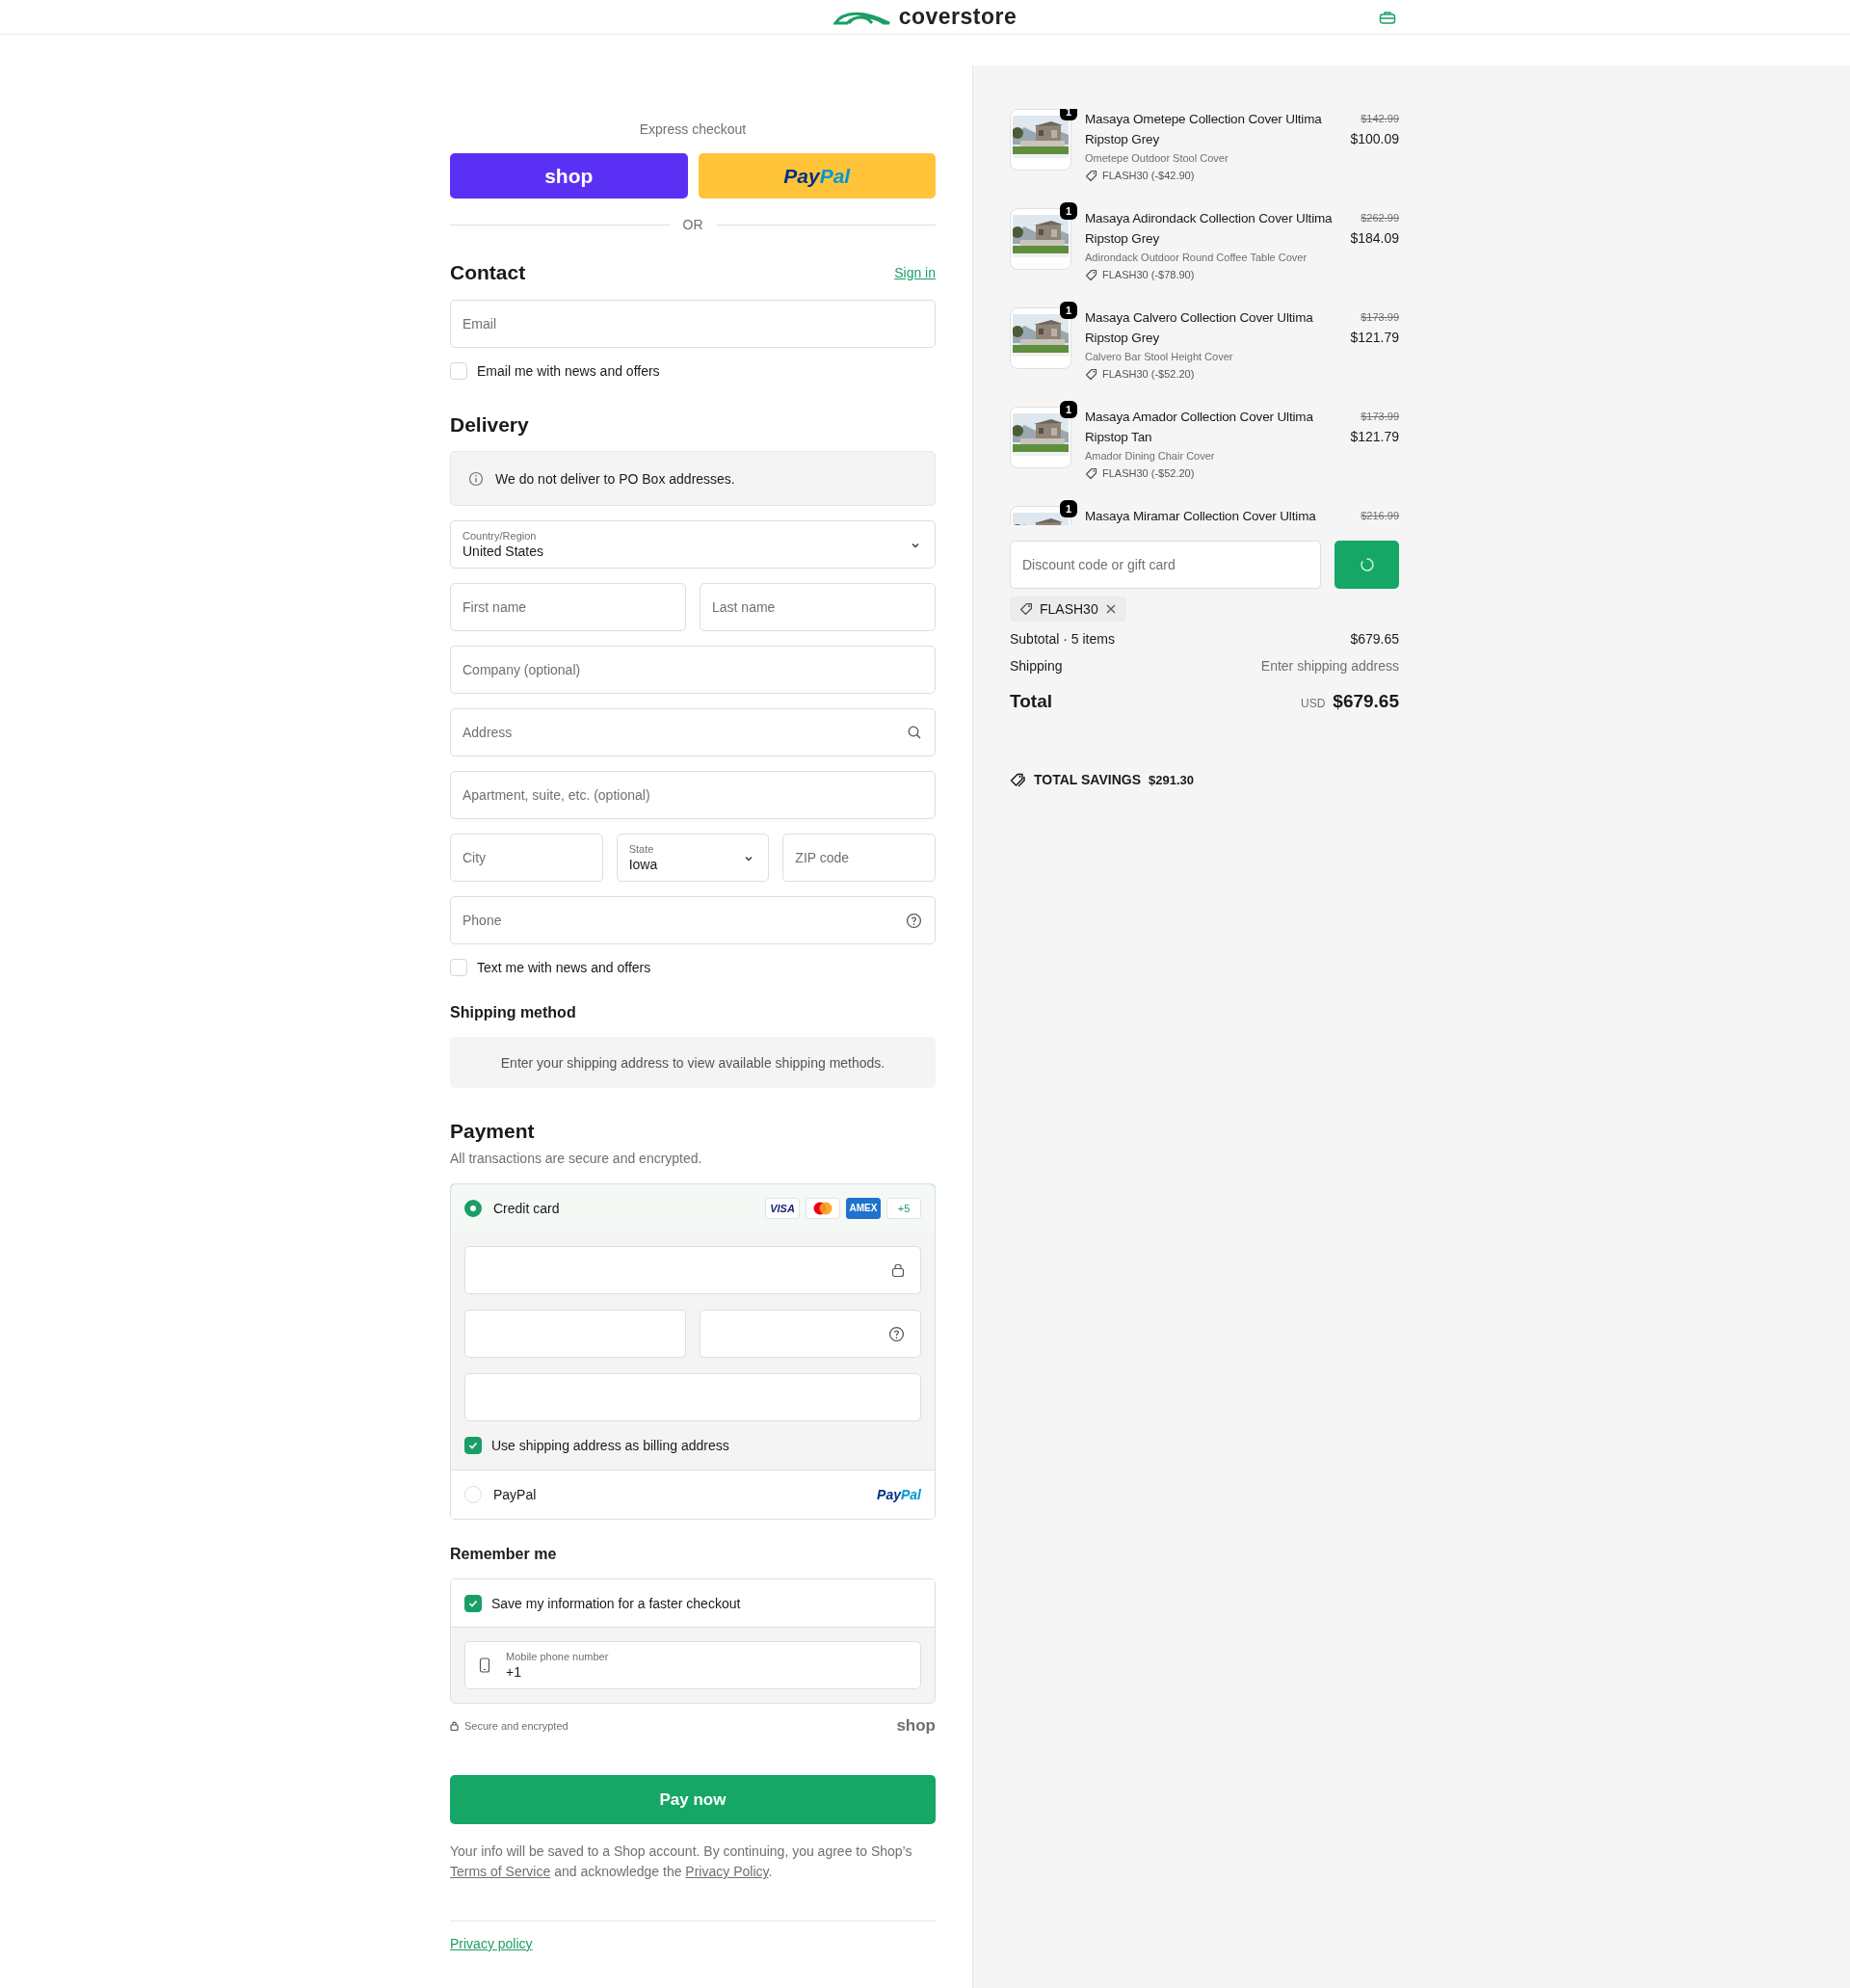  I want to click on payment-option: Credit card VISA AMEX +5, so click(693, 1208).